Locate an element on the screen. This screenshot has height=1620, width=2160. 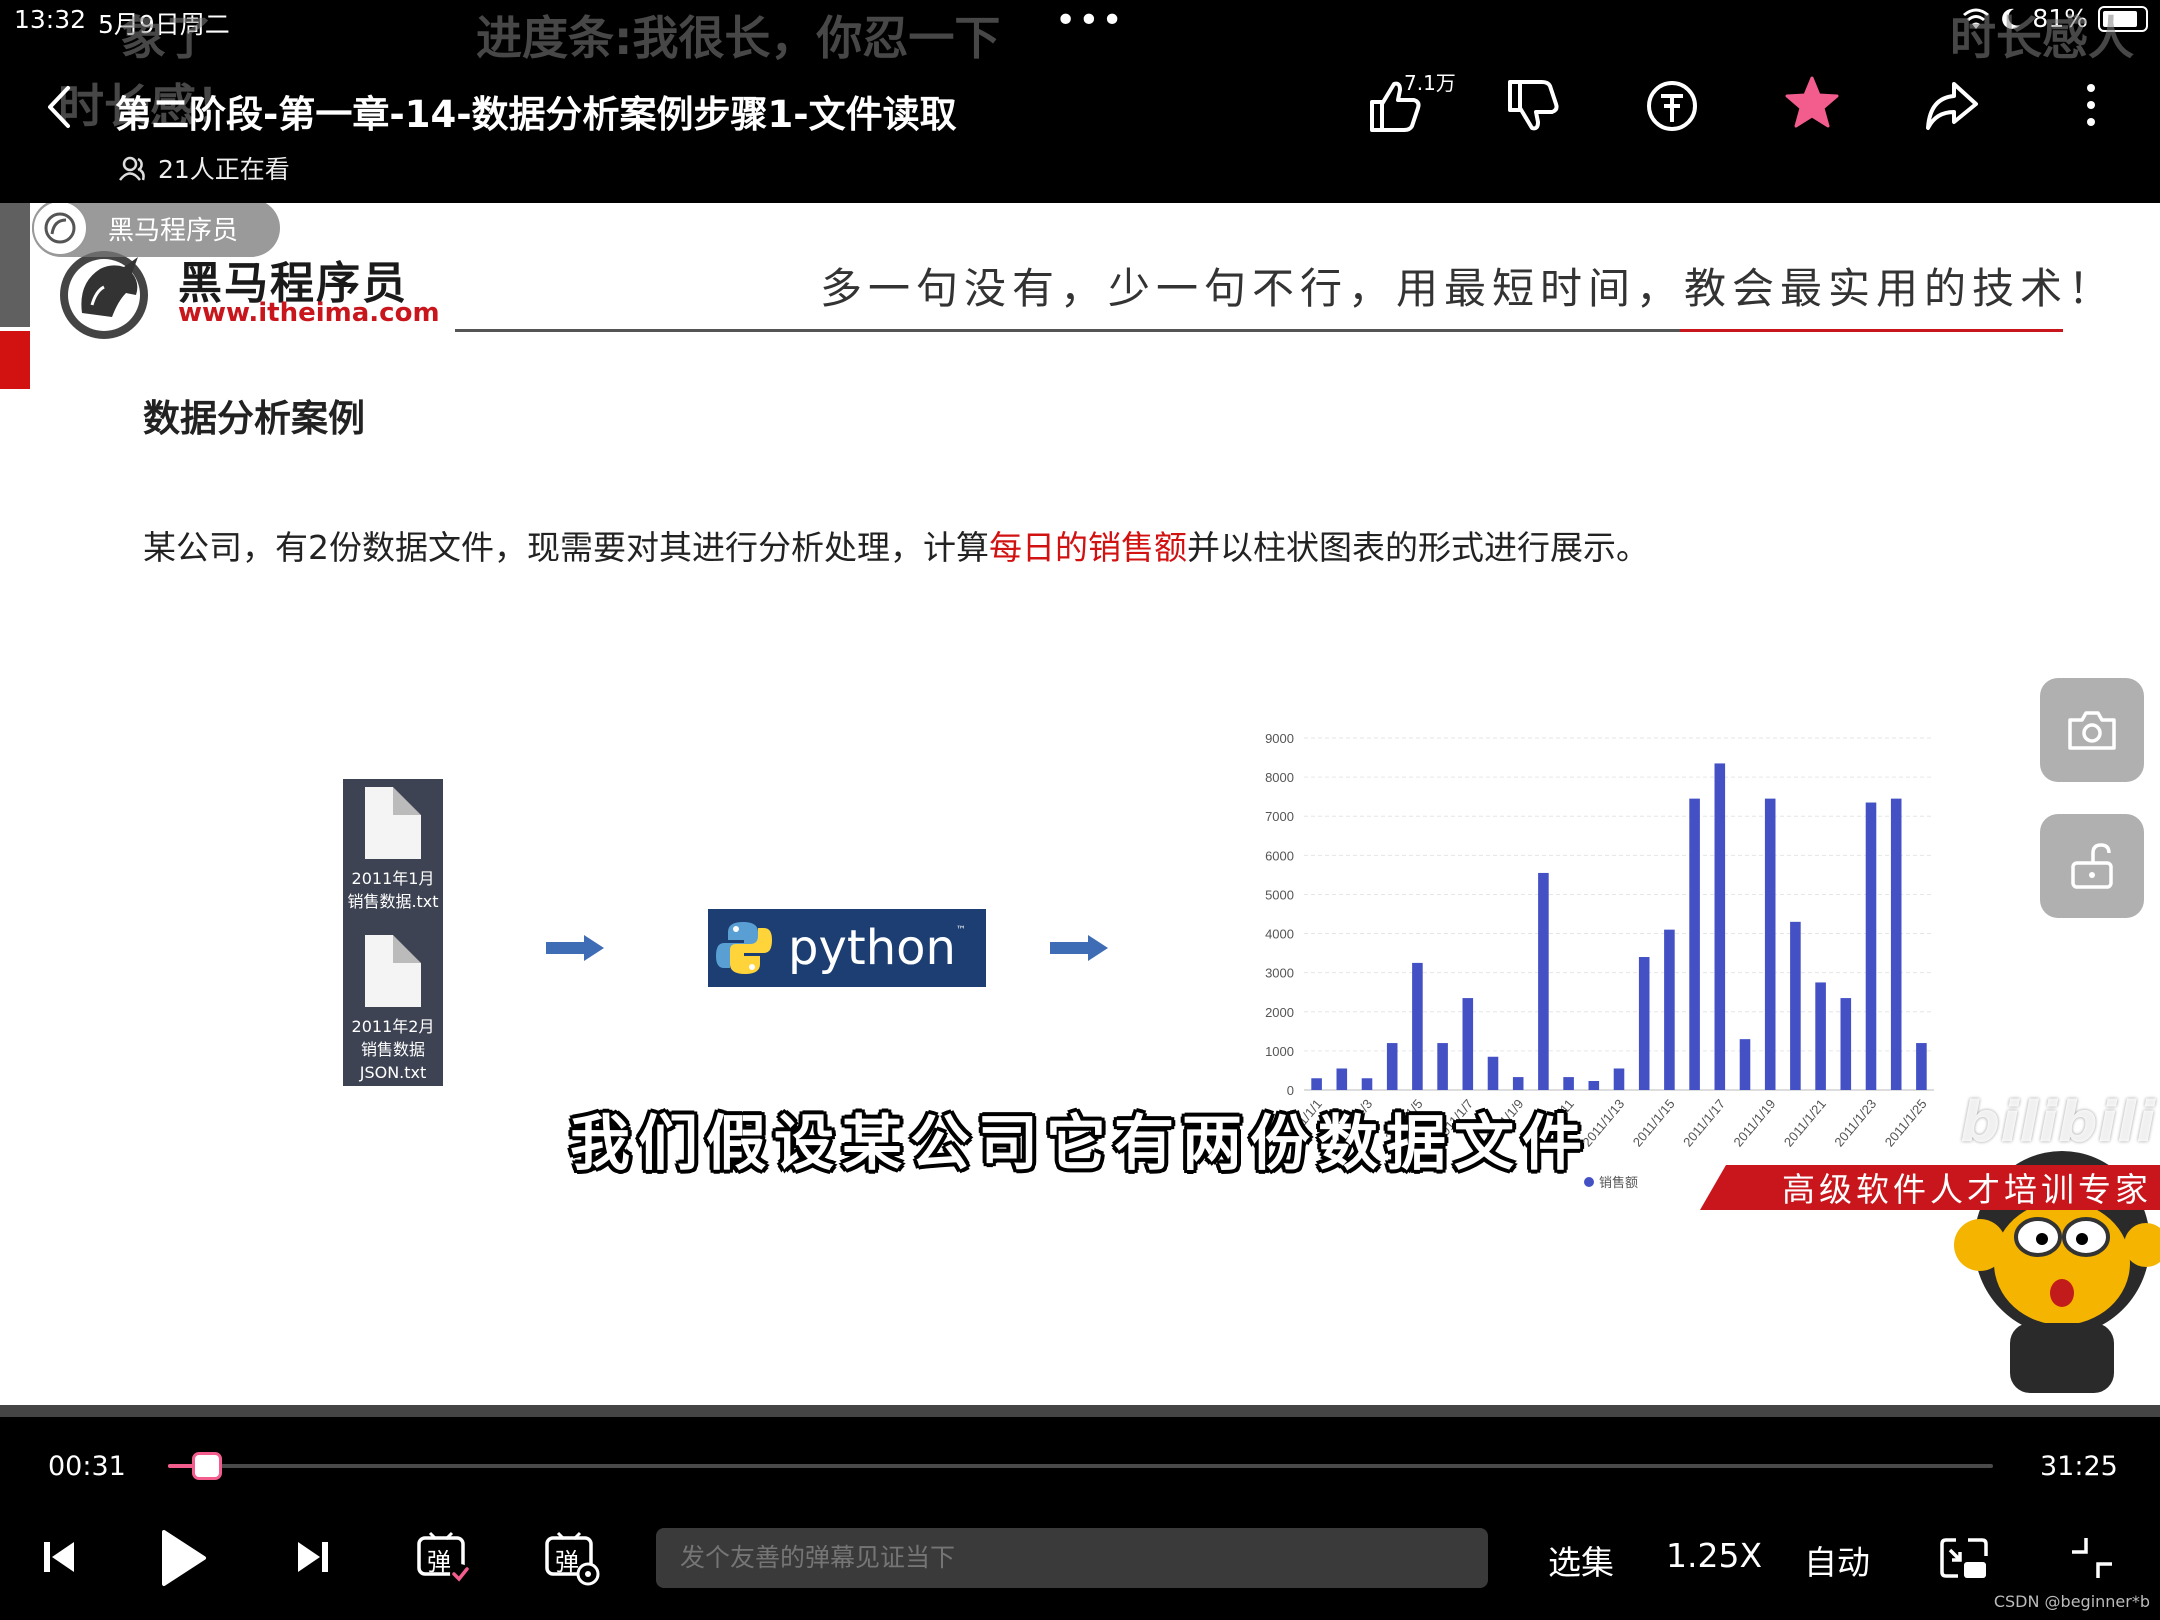
like-count: 7.1万 is located at coordinates (1430, 83).